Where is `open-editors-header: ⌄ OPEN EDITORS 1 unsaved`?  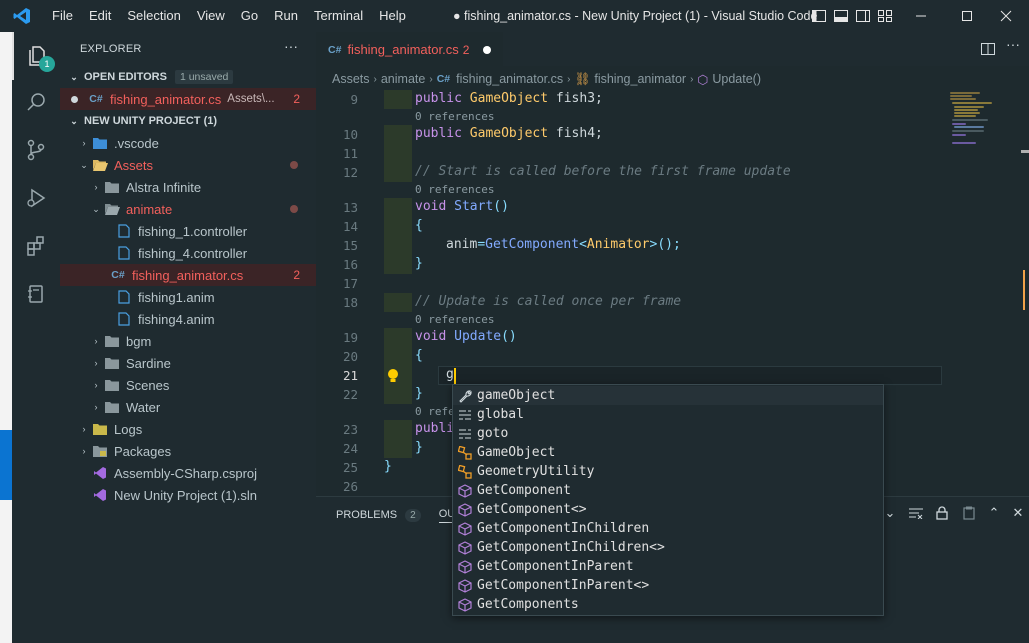 open-editors-header: ⌄ OPEN EDITORS 1 unsaved is located at coordinates (188, 77).